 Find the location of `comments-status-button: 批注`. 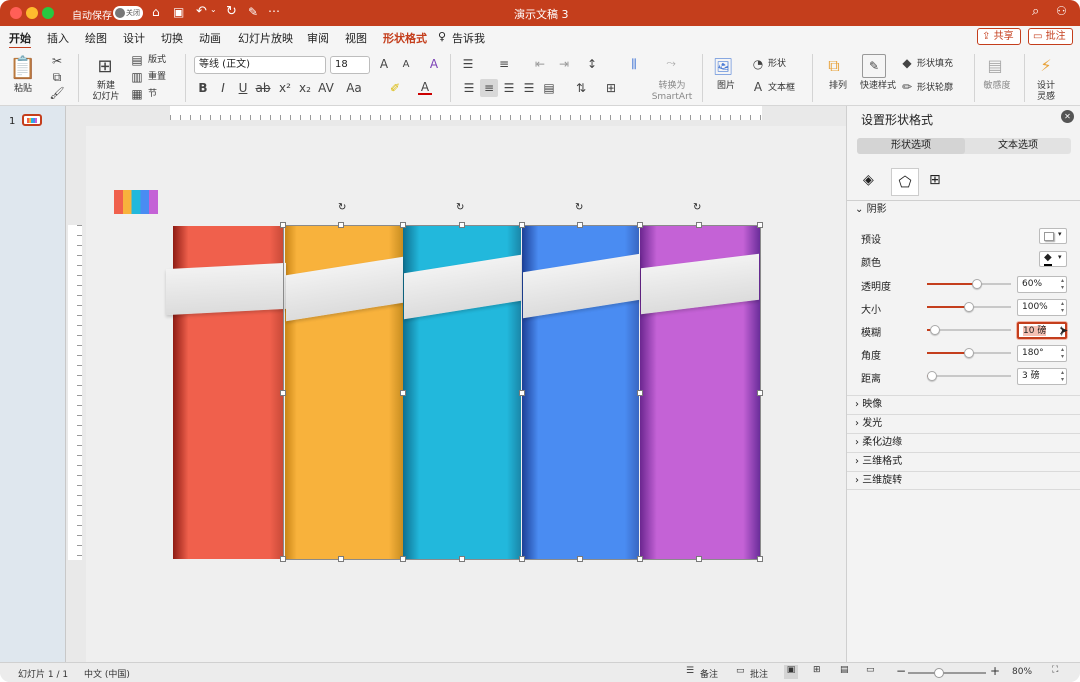

comments-status-button: 批注 is located at coordinates (759, 673).